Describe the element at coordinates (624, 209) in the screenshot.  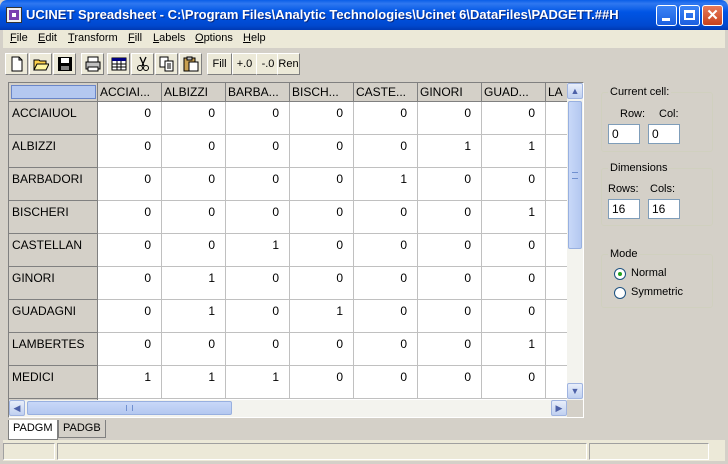
I see `rows-field: 16` at that location.